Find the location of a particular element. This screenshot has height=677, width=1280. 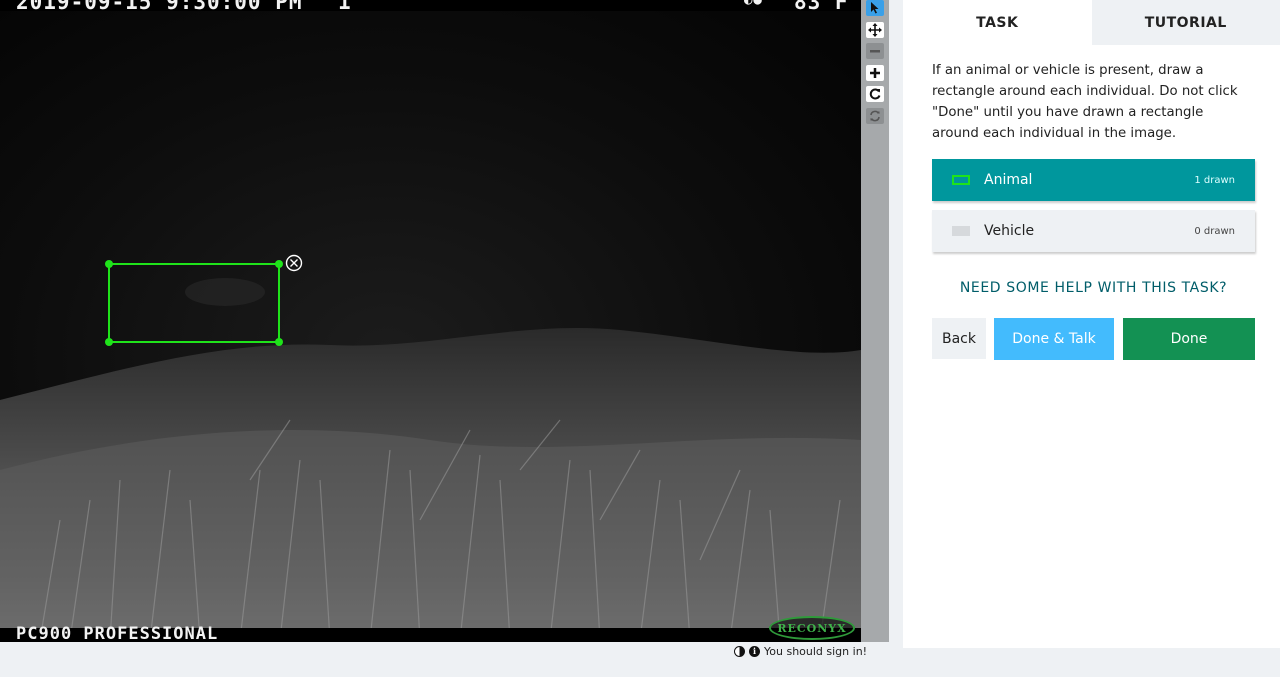

sign-in-note-text: You should sign in! is located at coordinates (816, 651).